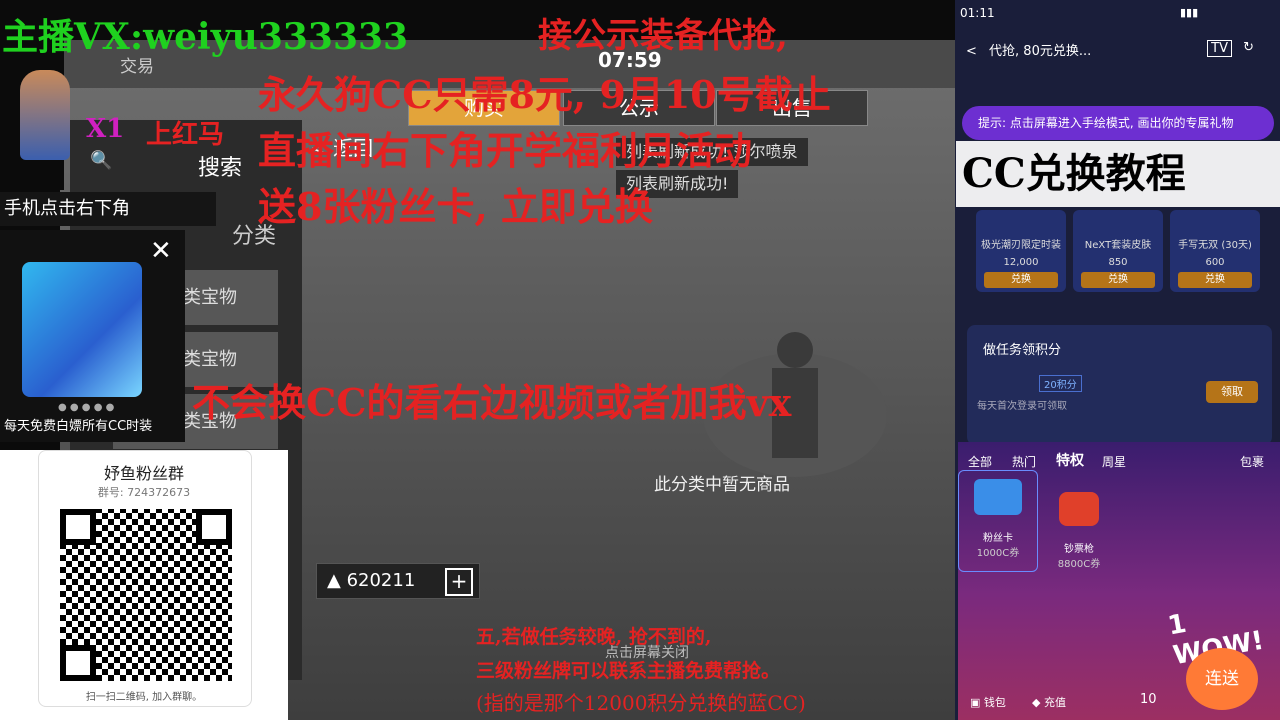  What do you see at coordinates (505, 150) in the screenshot?
I see `promo-line-2: 直播间右下角开学福利月活动` at bounding box center [505, 150].